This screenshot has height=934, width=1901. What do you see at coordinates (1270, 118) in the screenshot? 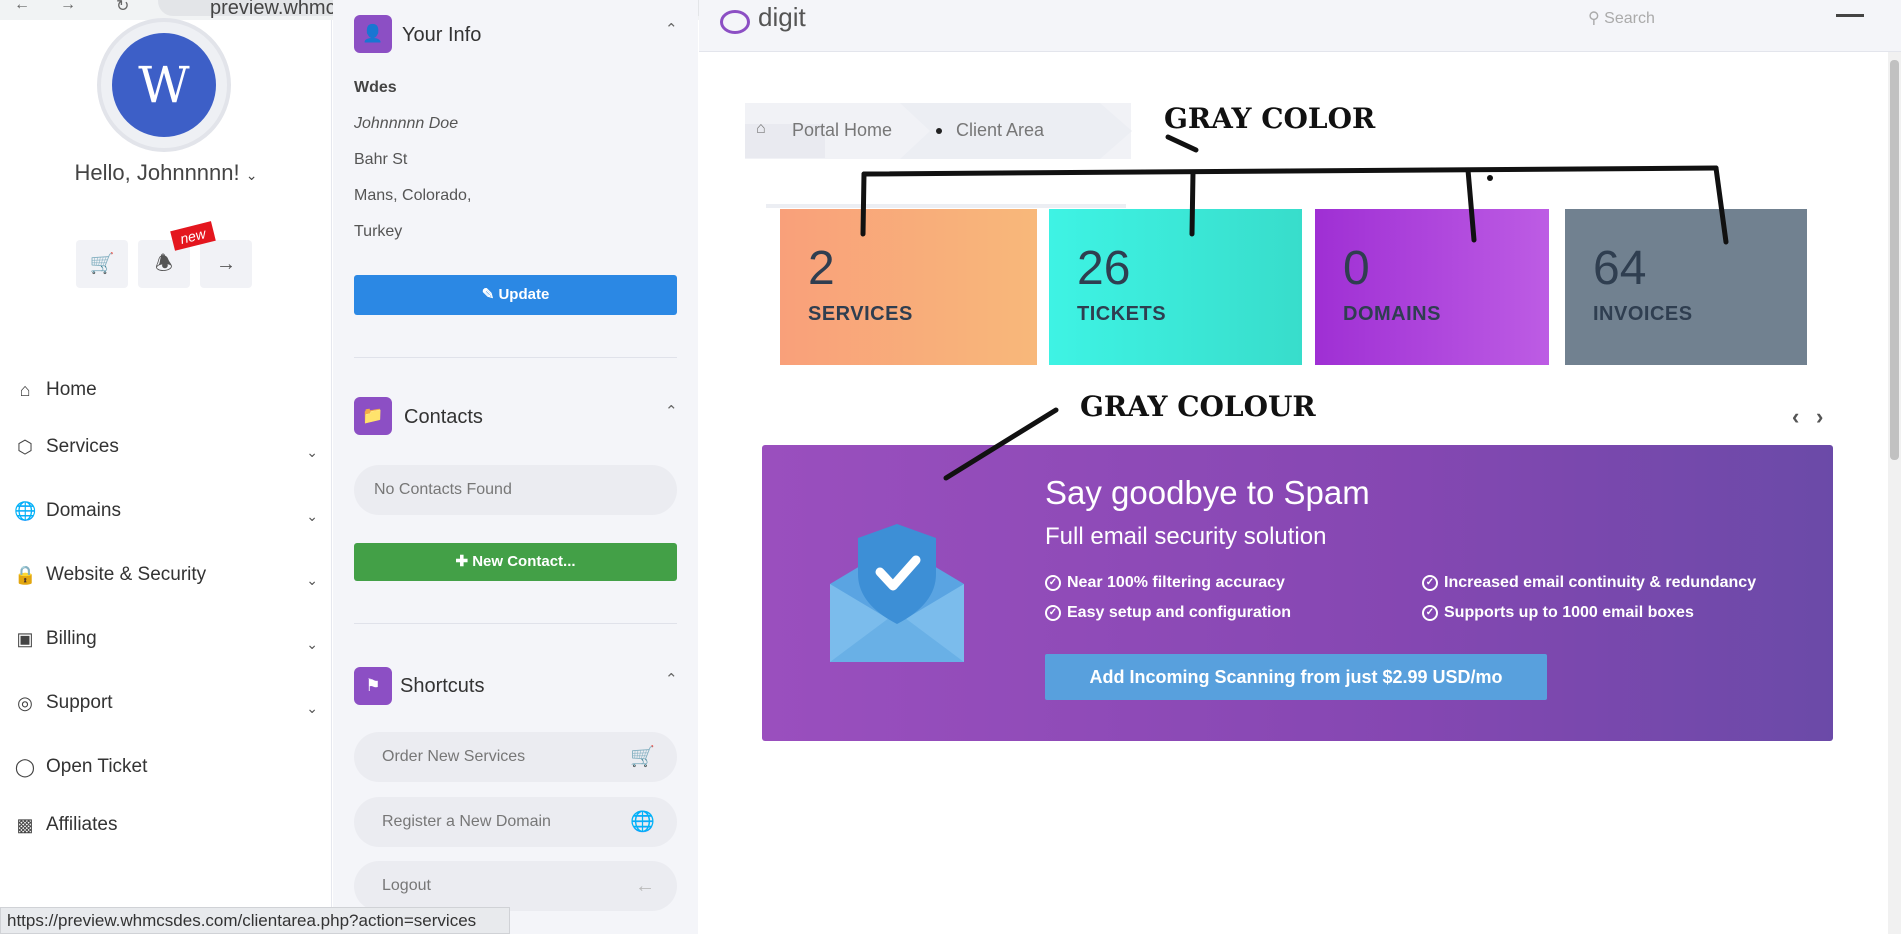
I see `annotation-gray-color: GRAY COLOR` at bounding box center [1270, 118].